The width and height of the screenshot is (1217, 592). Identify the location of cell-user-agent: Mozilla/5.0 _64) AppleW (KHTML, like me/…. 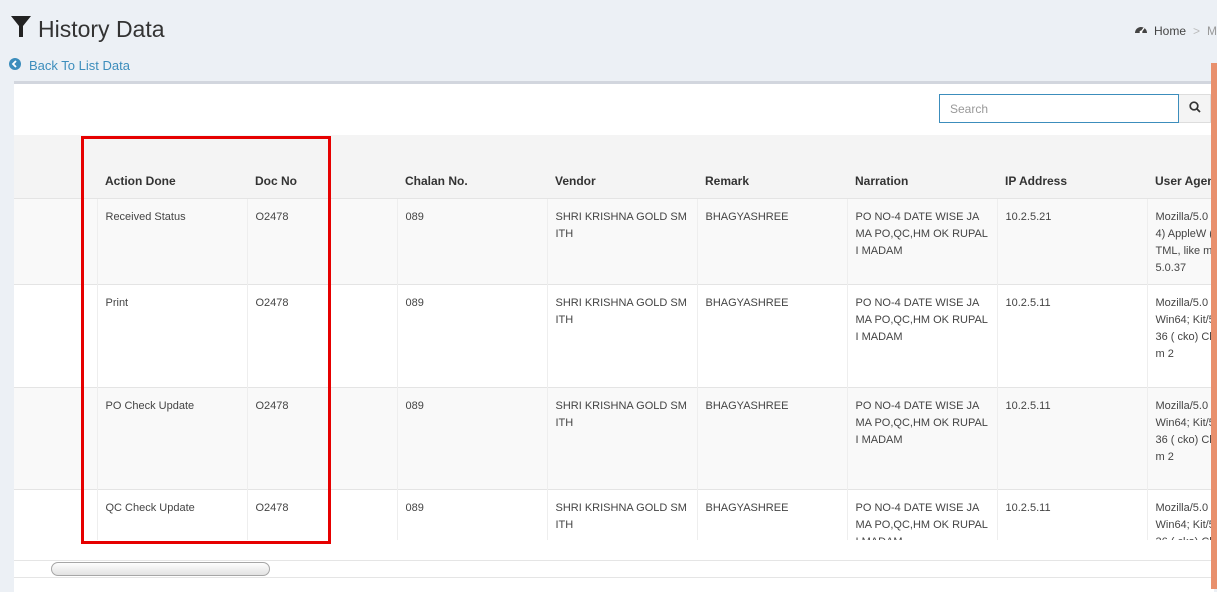
(1180, 241).